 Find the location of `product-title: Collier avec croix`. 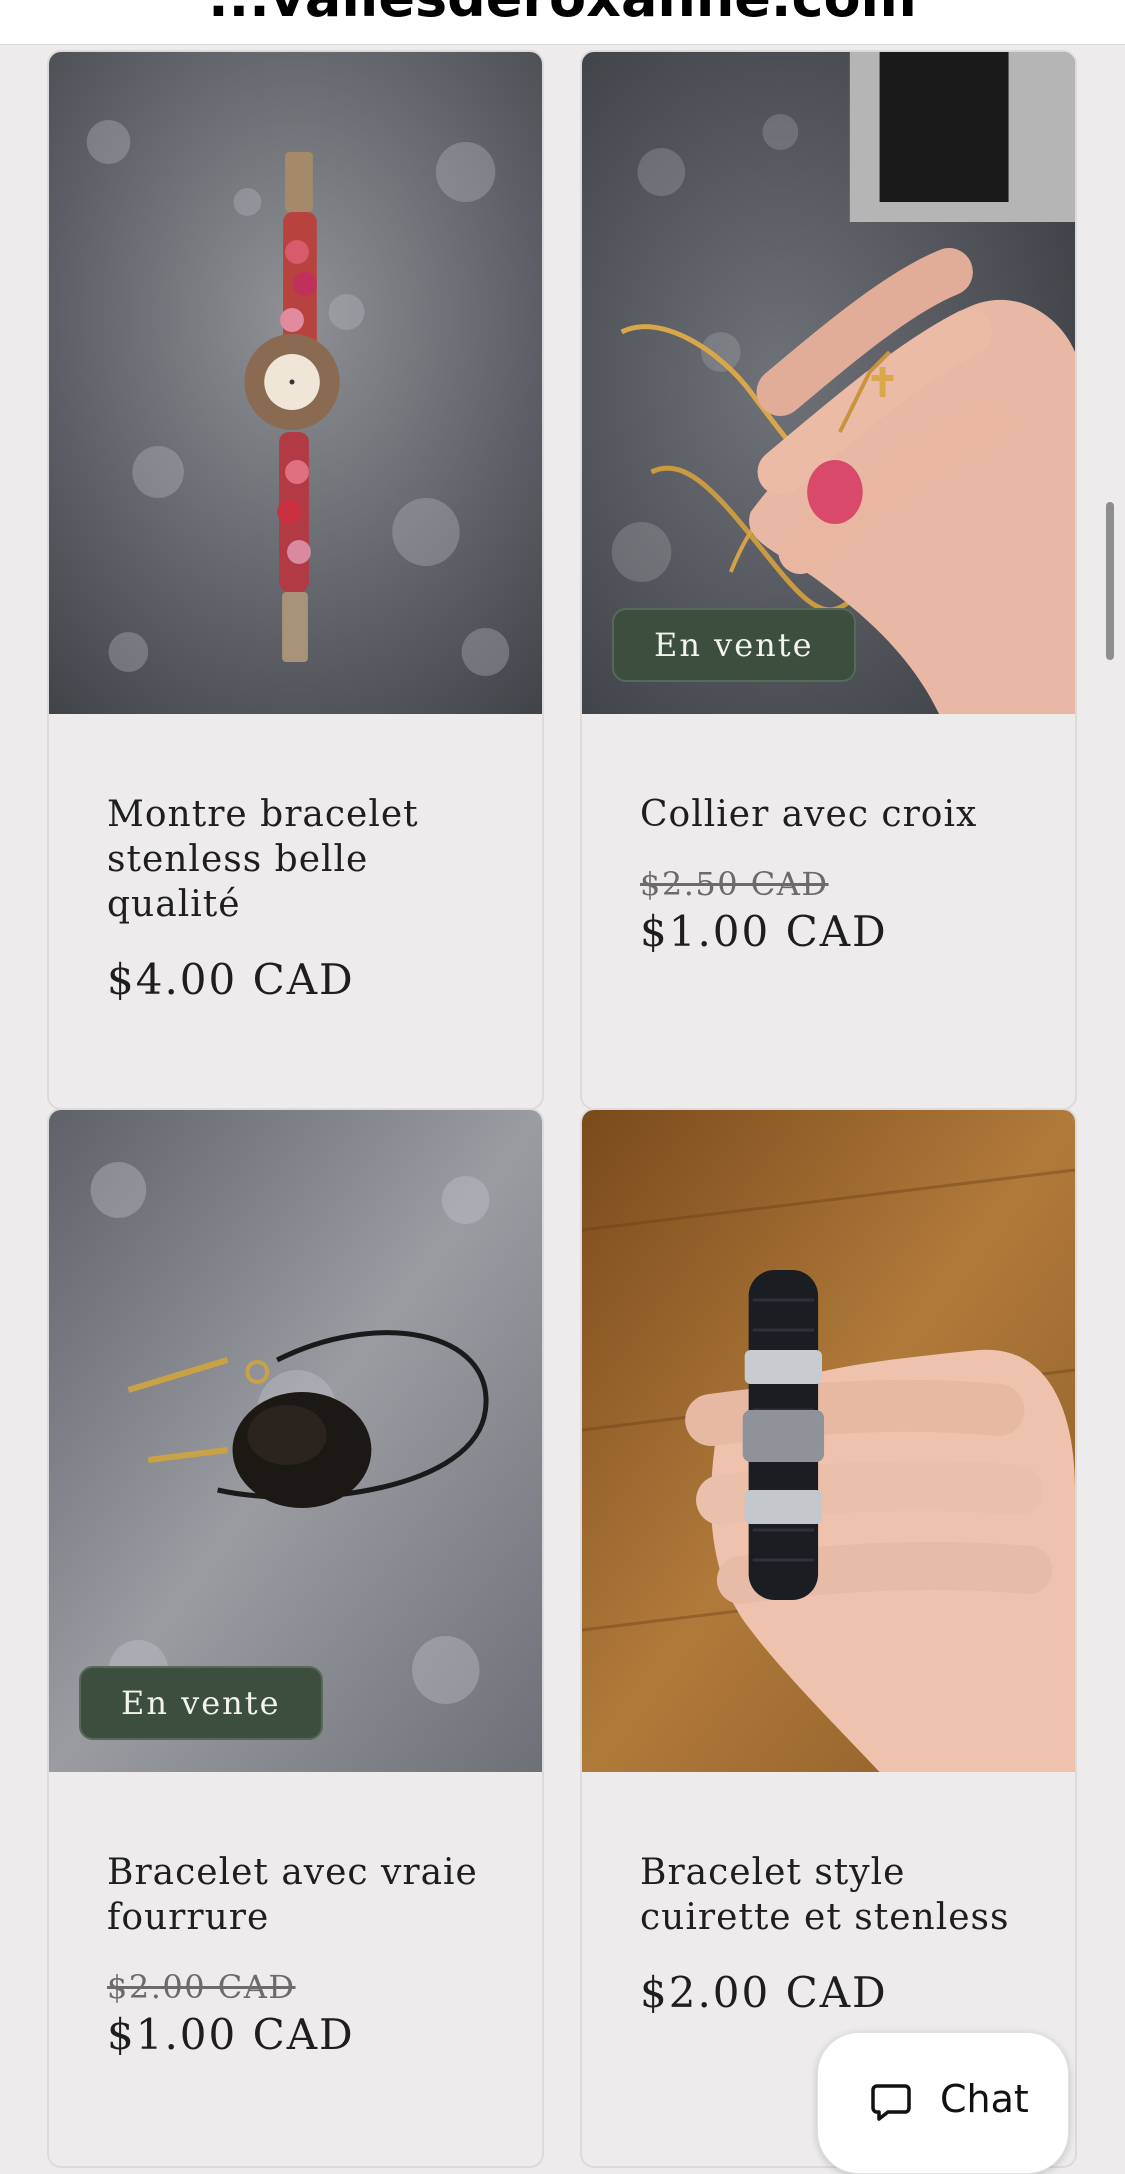

product-title: Collier avec croix is located at coordinates (842, 814).